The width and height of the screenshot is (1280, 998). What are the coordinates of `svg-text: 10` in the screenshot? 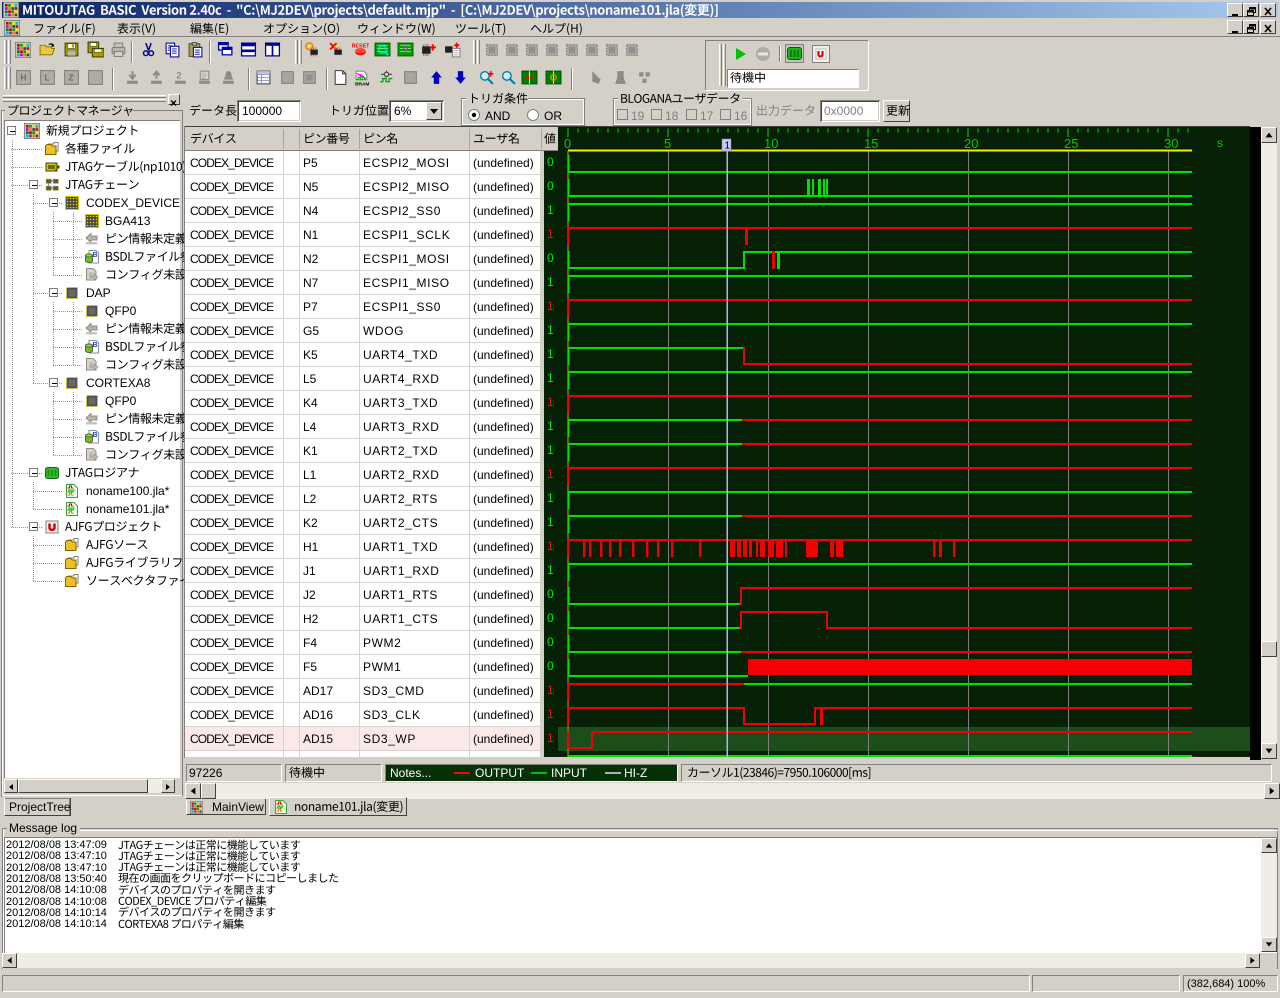 It's located at (771, 143).